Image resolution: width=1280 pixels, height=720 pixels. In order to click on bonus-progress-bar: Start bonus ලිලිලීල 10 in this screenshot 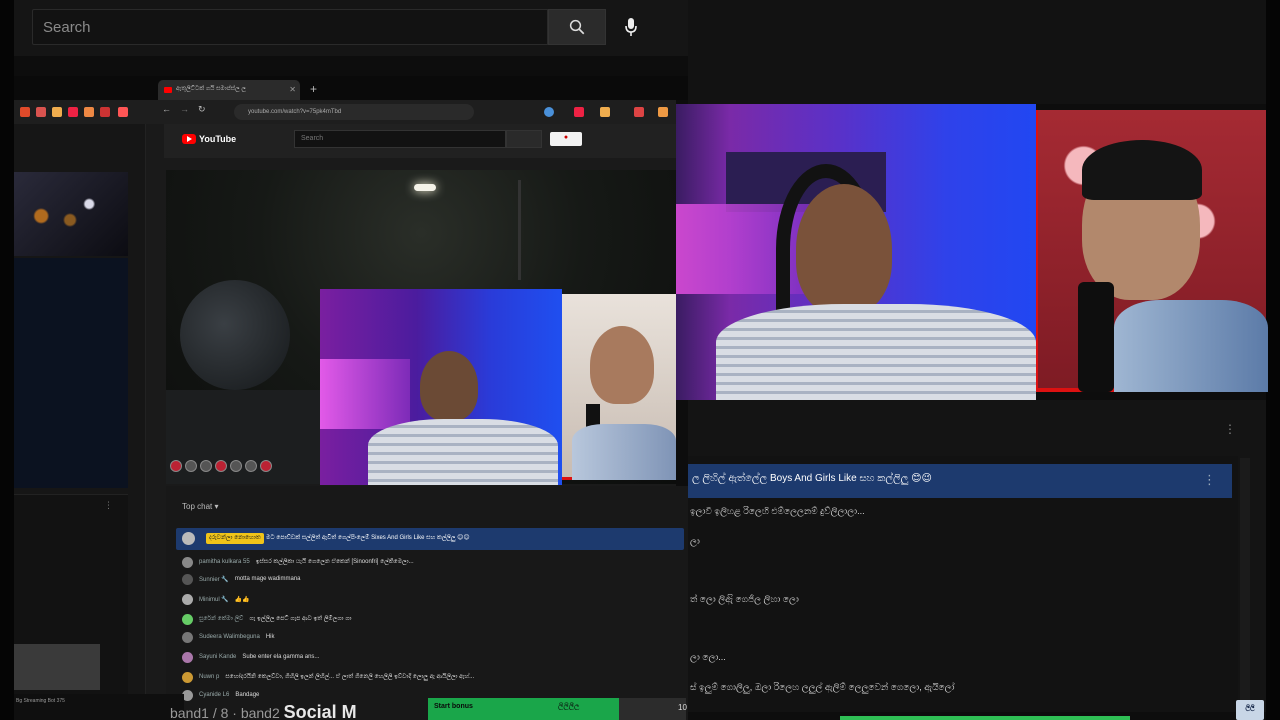, I will do `click(557, 709)`.